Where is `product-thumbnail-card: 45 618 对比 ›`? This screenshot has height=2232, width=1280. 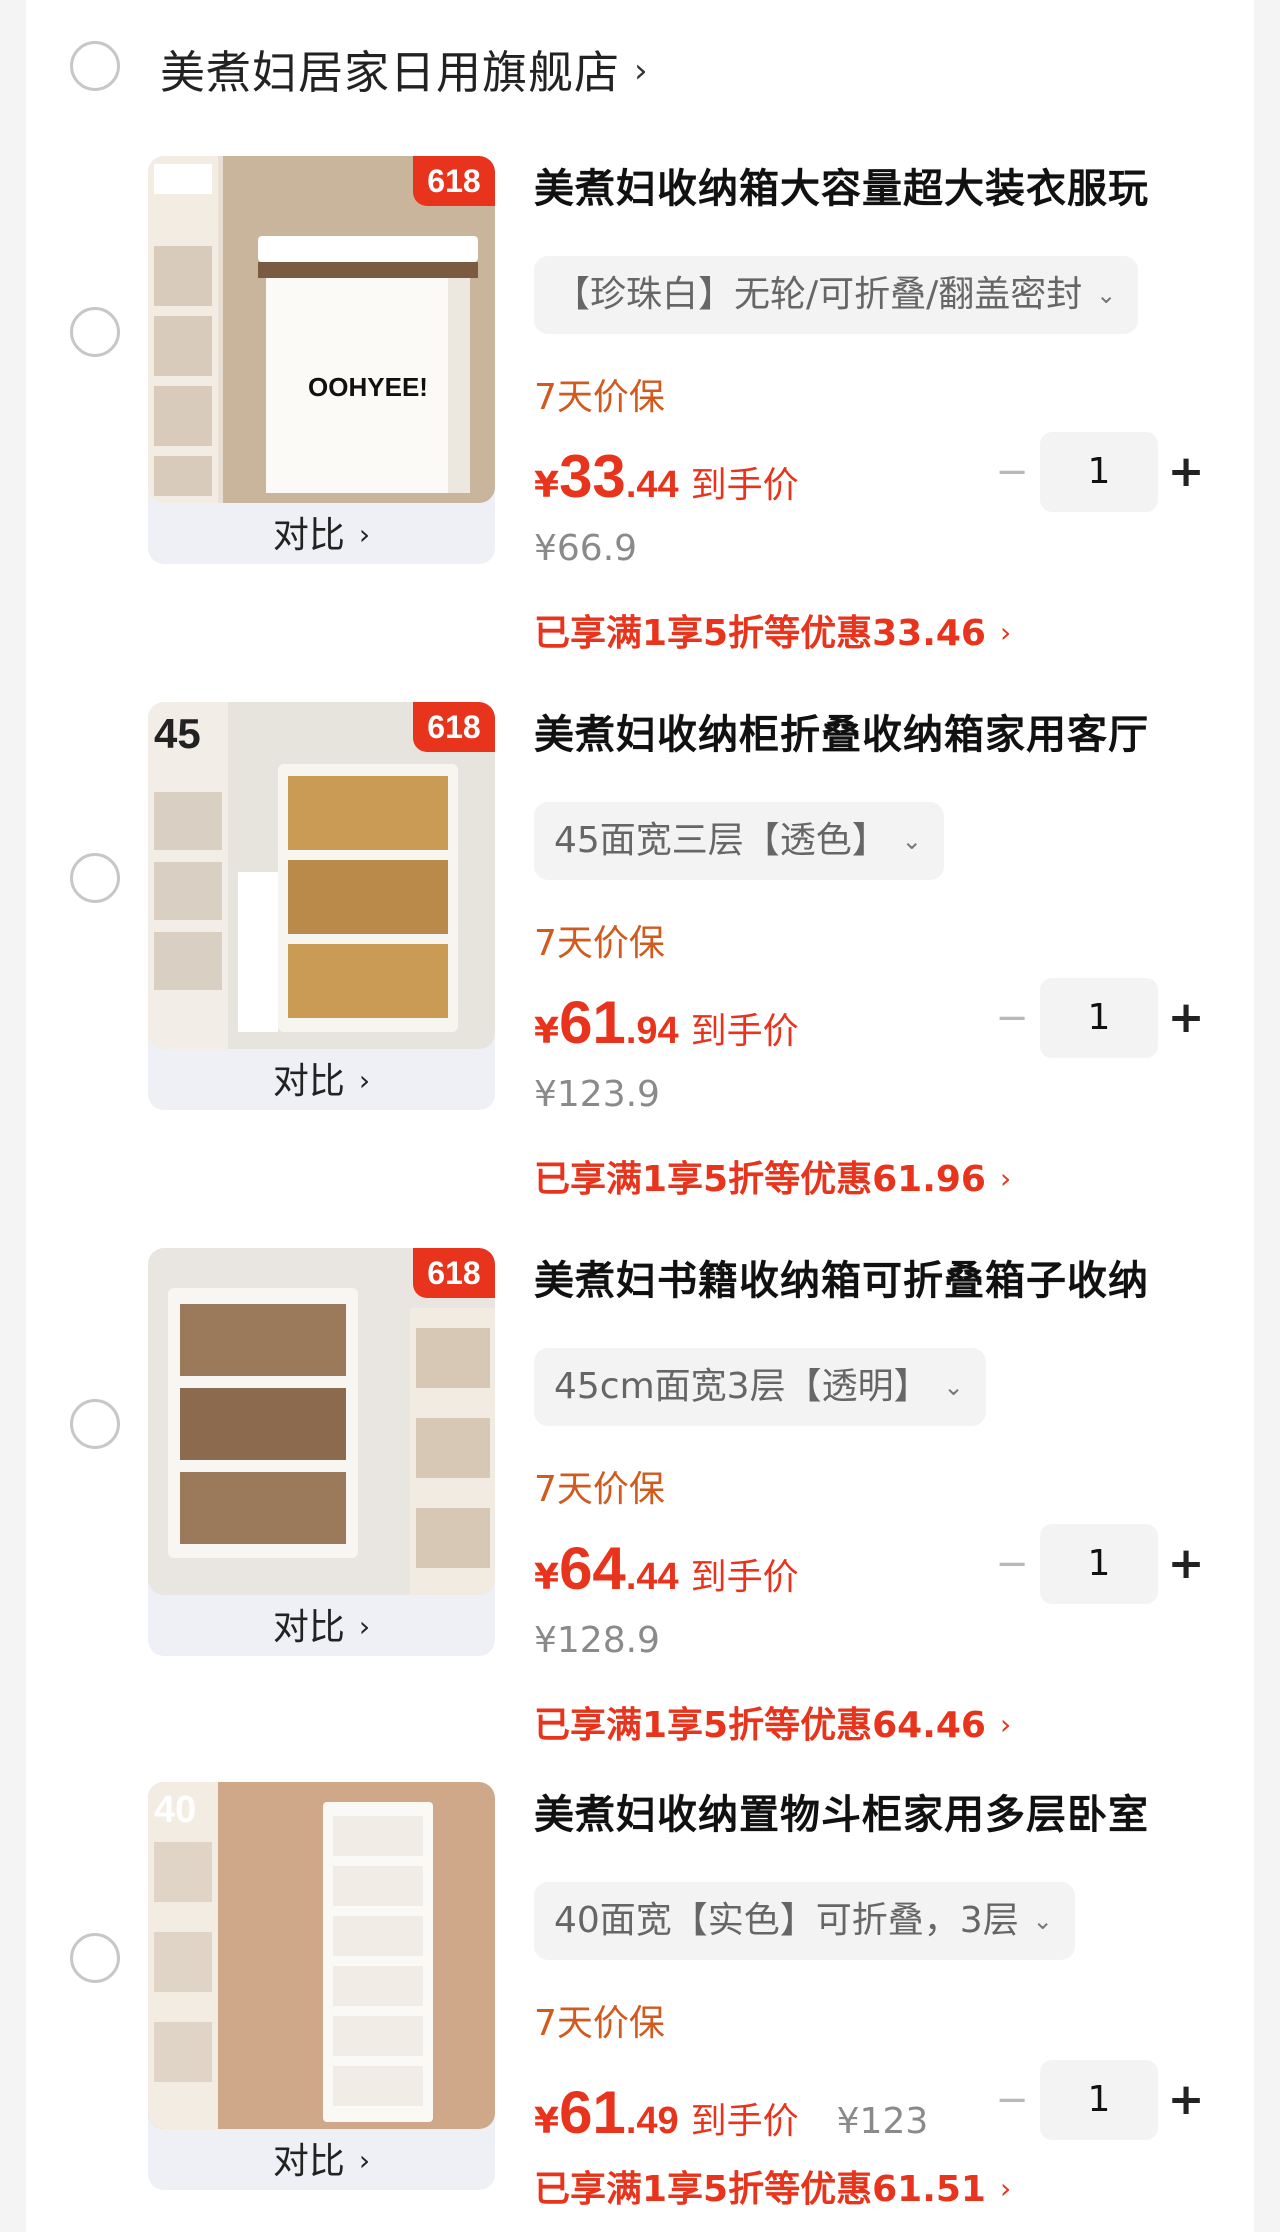
product-thumbnail-card: 45 618 对比 › is located at coordinates (321, 906).